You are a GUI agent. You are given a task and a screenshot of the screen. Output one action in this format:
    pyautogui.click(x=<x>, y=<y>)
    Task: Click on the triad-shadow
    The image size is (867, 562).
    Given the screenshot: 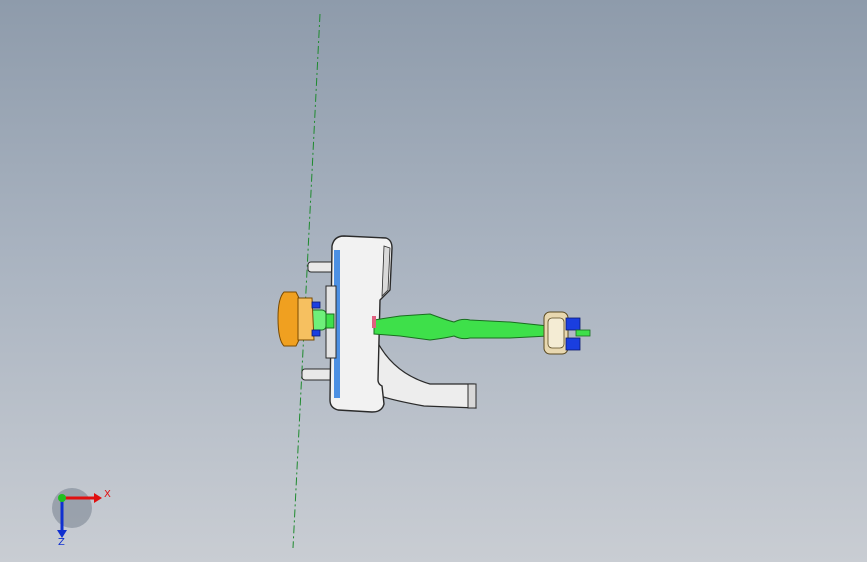 What is the action you would take?
    pyautogui.click(x=72, y=508)
    